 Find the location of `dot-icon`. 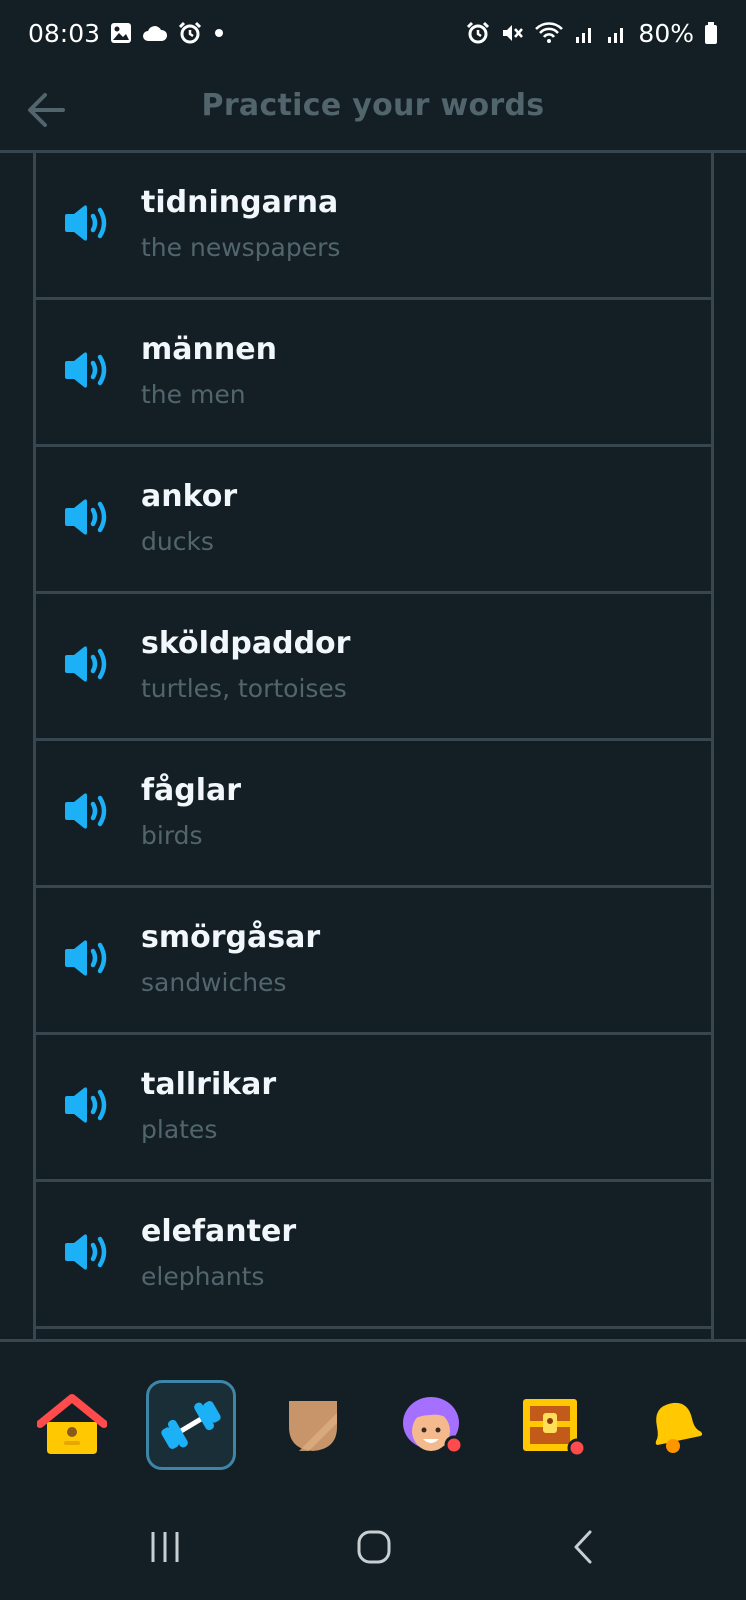

dot-icon is located at coordinates (219, 33).